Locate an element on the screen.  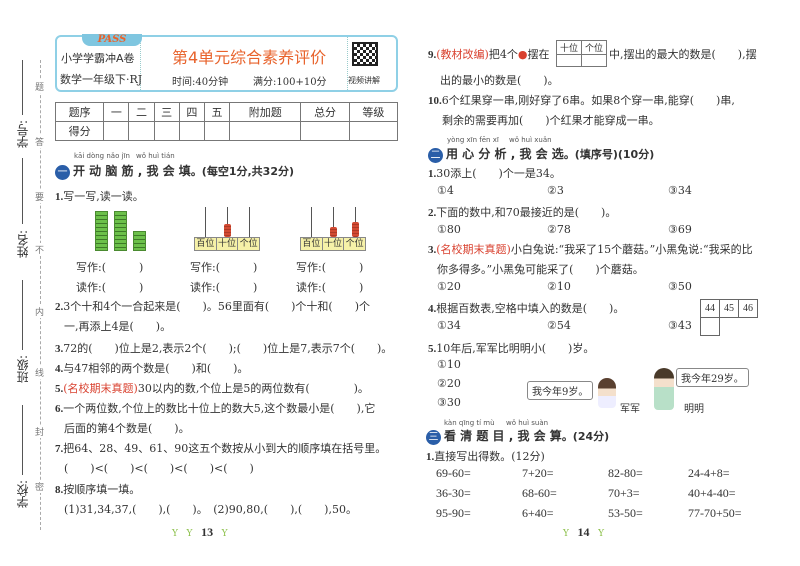
question-text: 72的( )位上是2,表示2个( );( )位上是7,表示7个( )。 is located at coordinates (228, 348).